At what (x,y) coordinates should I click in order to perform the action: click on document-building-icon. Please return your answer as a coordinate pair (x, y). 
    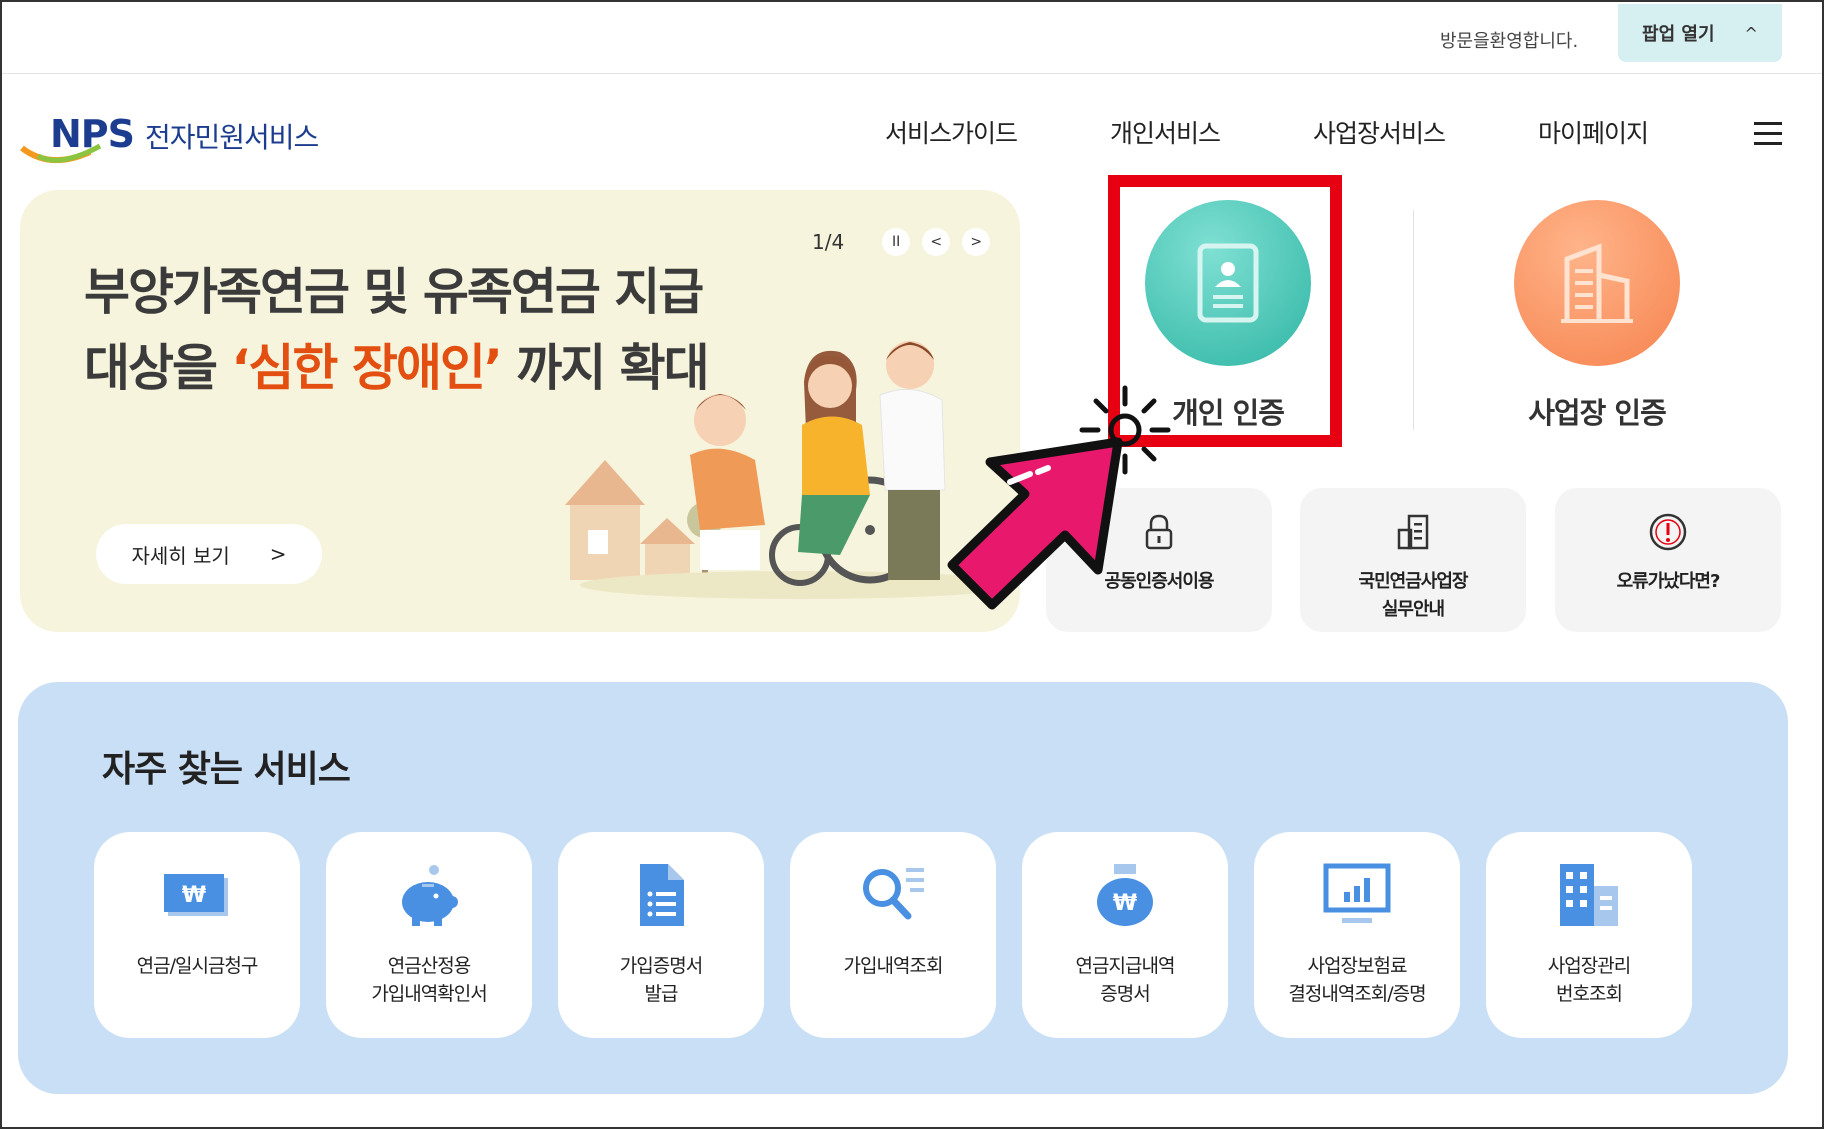
    Looking at the image, I should click on (1413, 532).